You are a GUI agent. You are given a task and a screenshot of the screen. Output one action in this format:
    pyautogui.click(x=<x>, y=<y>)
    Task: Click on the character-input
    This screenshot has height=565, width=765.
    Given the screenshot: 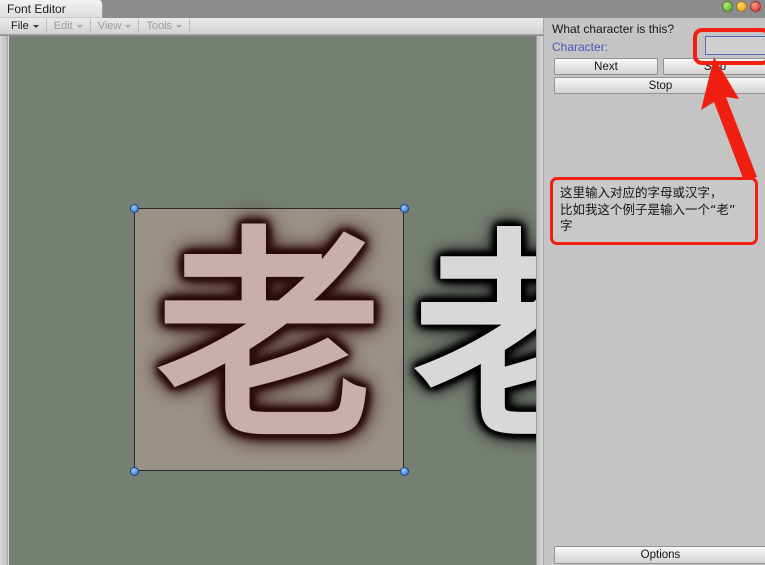 What is the action you would take?
    pyautogui.click(x=735, y=45)
    